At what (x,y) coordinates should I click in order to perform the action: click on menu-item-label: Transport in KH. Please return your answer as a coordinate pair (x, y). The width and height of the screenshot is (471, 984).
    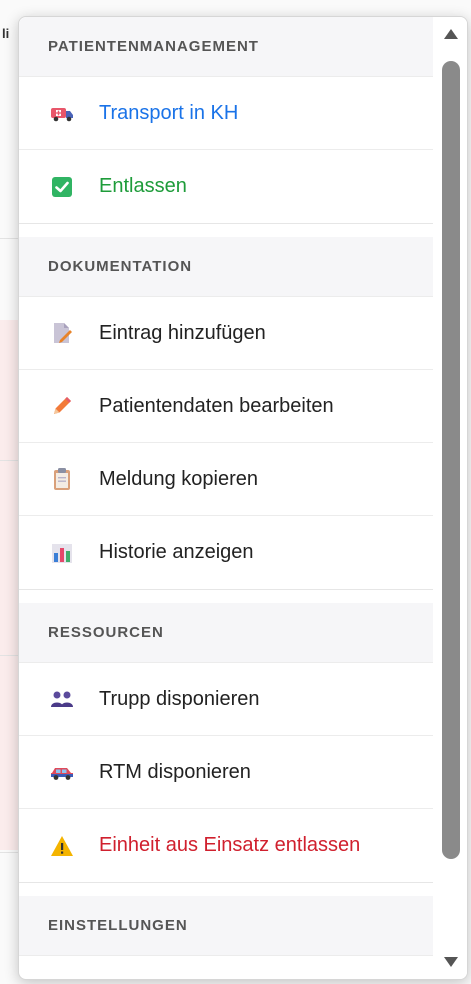
    Looking at the image, I should click on (169, 112).